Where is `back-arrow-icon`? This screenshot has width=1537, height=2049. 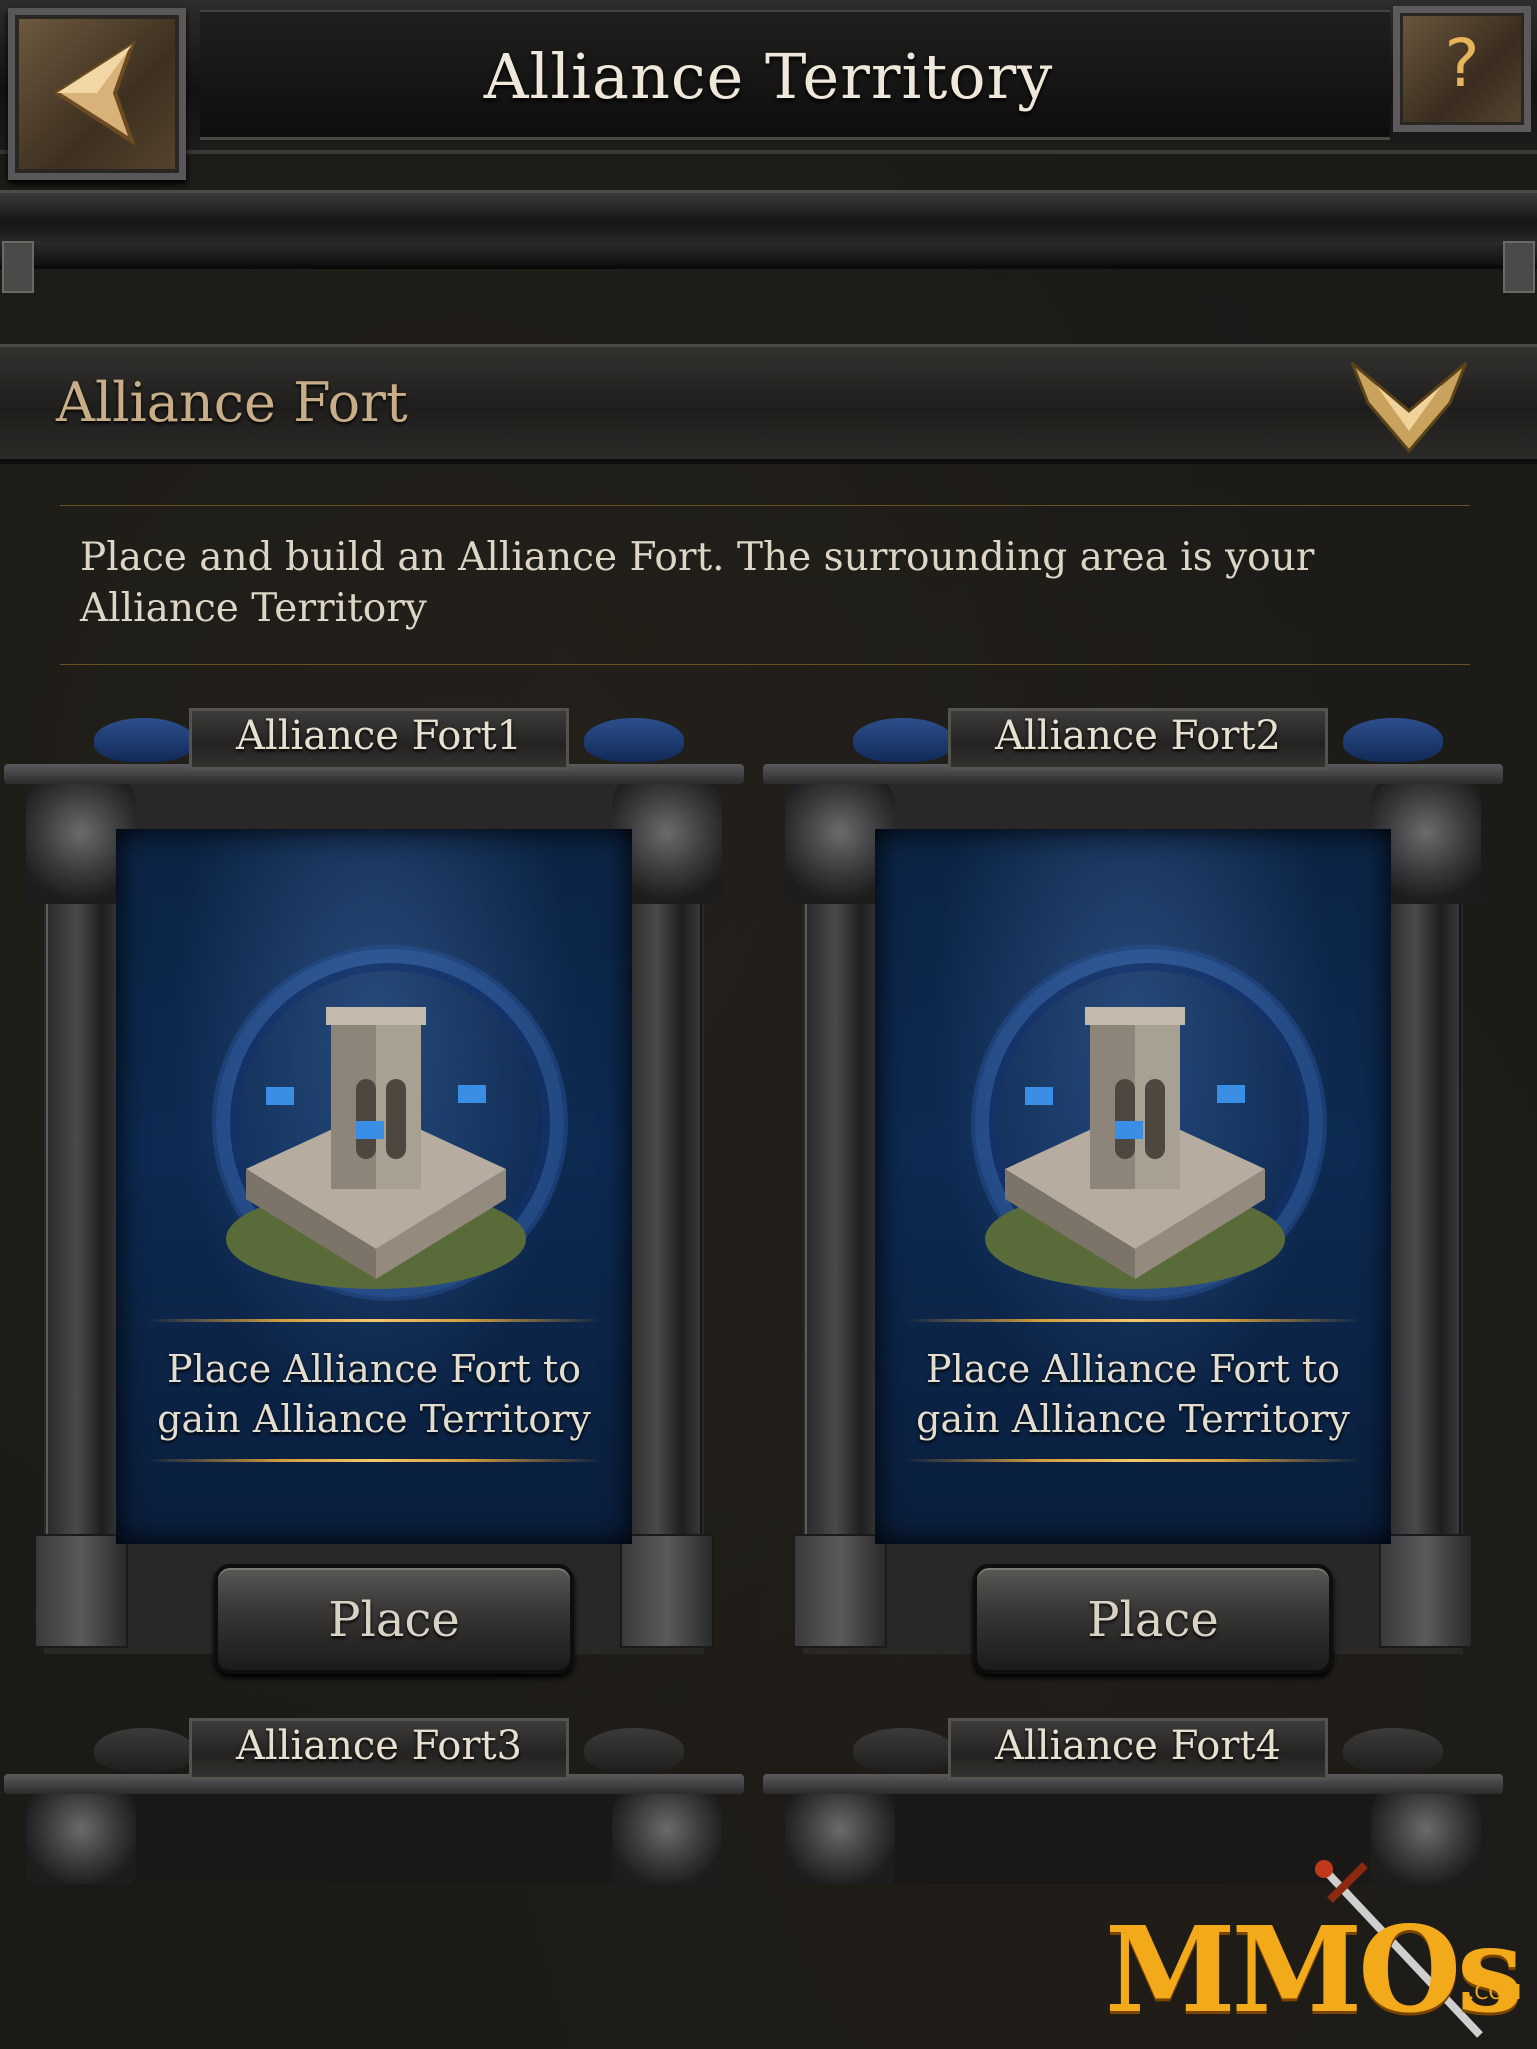 back-arrow-icon is located at coordinates (94, 93).